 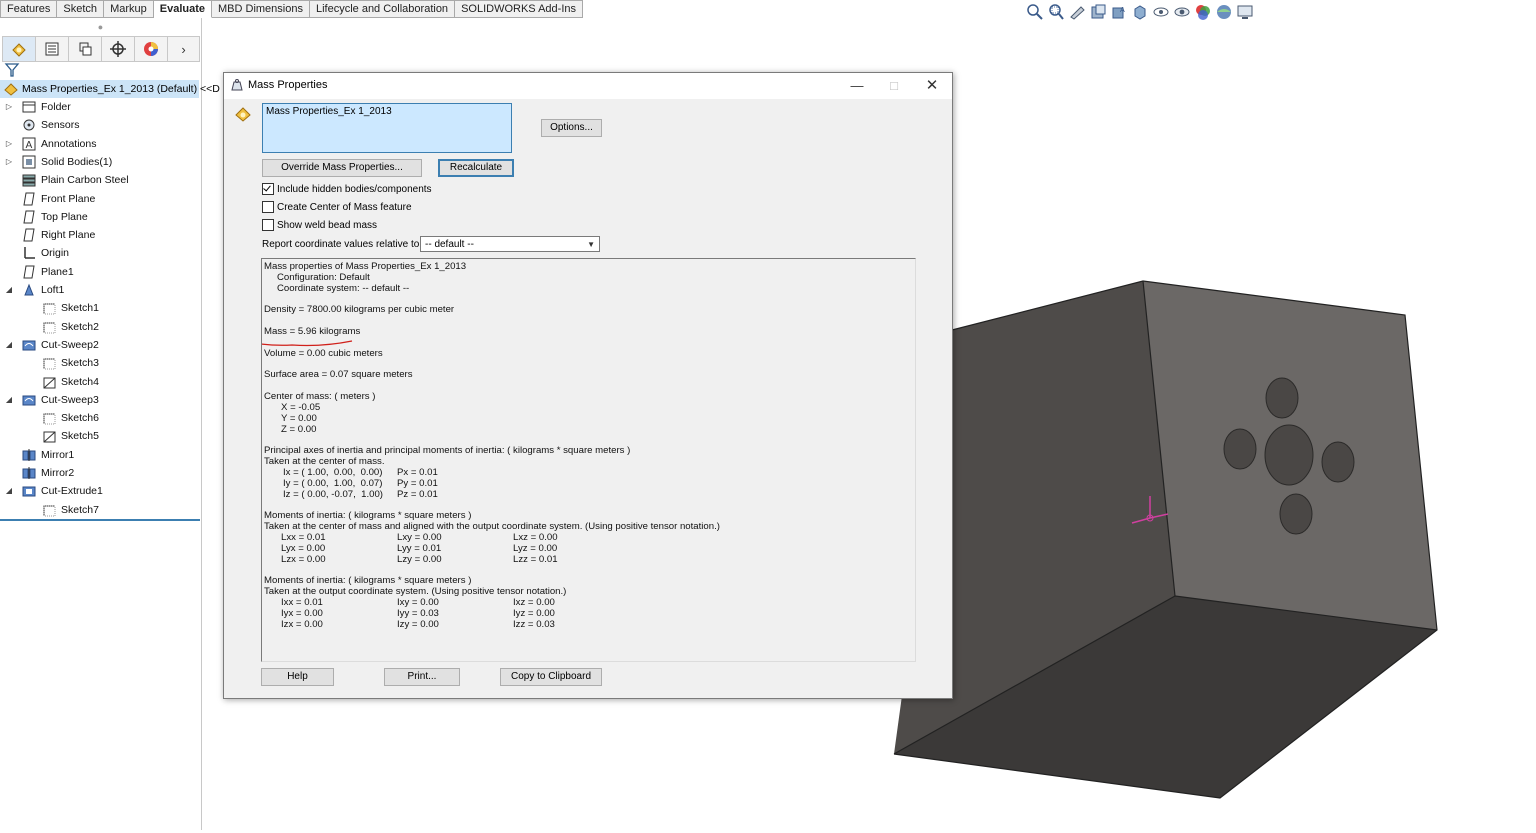 What do you see at coordinates (29, 290) in the screenshot?
I see `loft-icon` at bounding box center [29, 290].